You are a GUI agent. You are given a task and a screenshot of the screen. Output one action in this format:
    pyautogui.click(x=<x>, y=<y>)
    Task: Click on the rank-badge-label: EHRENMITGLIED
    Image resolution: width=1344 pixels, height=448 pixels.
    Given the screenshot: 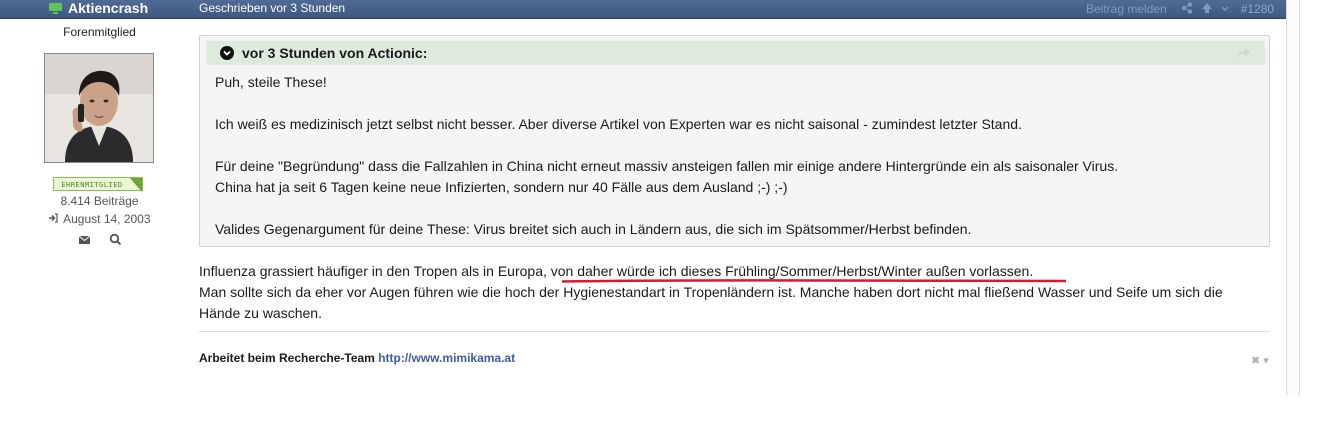 What is the action you would take?
    pyautogui.click(x=92, y=185)
    